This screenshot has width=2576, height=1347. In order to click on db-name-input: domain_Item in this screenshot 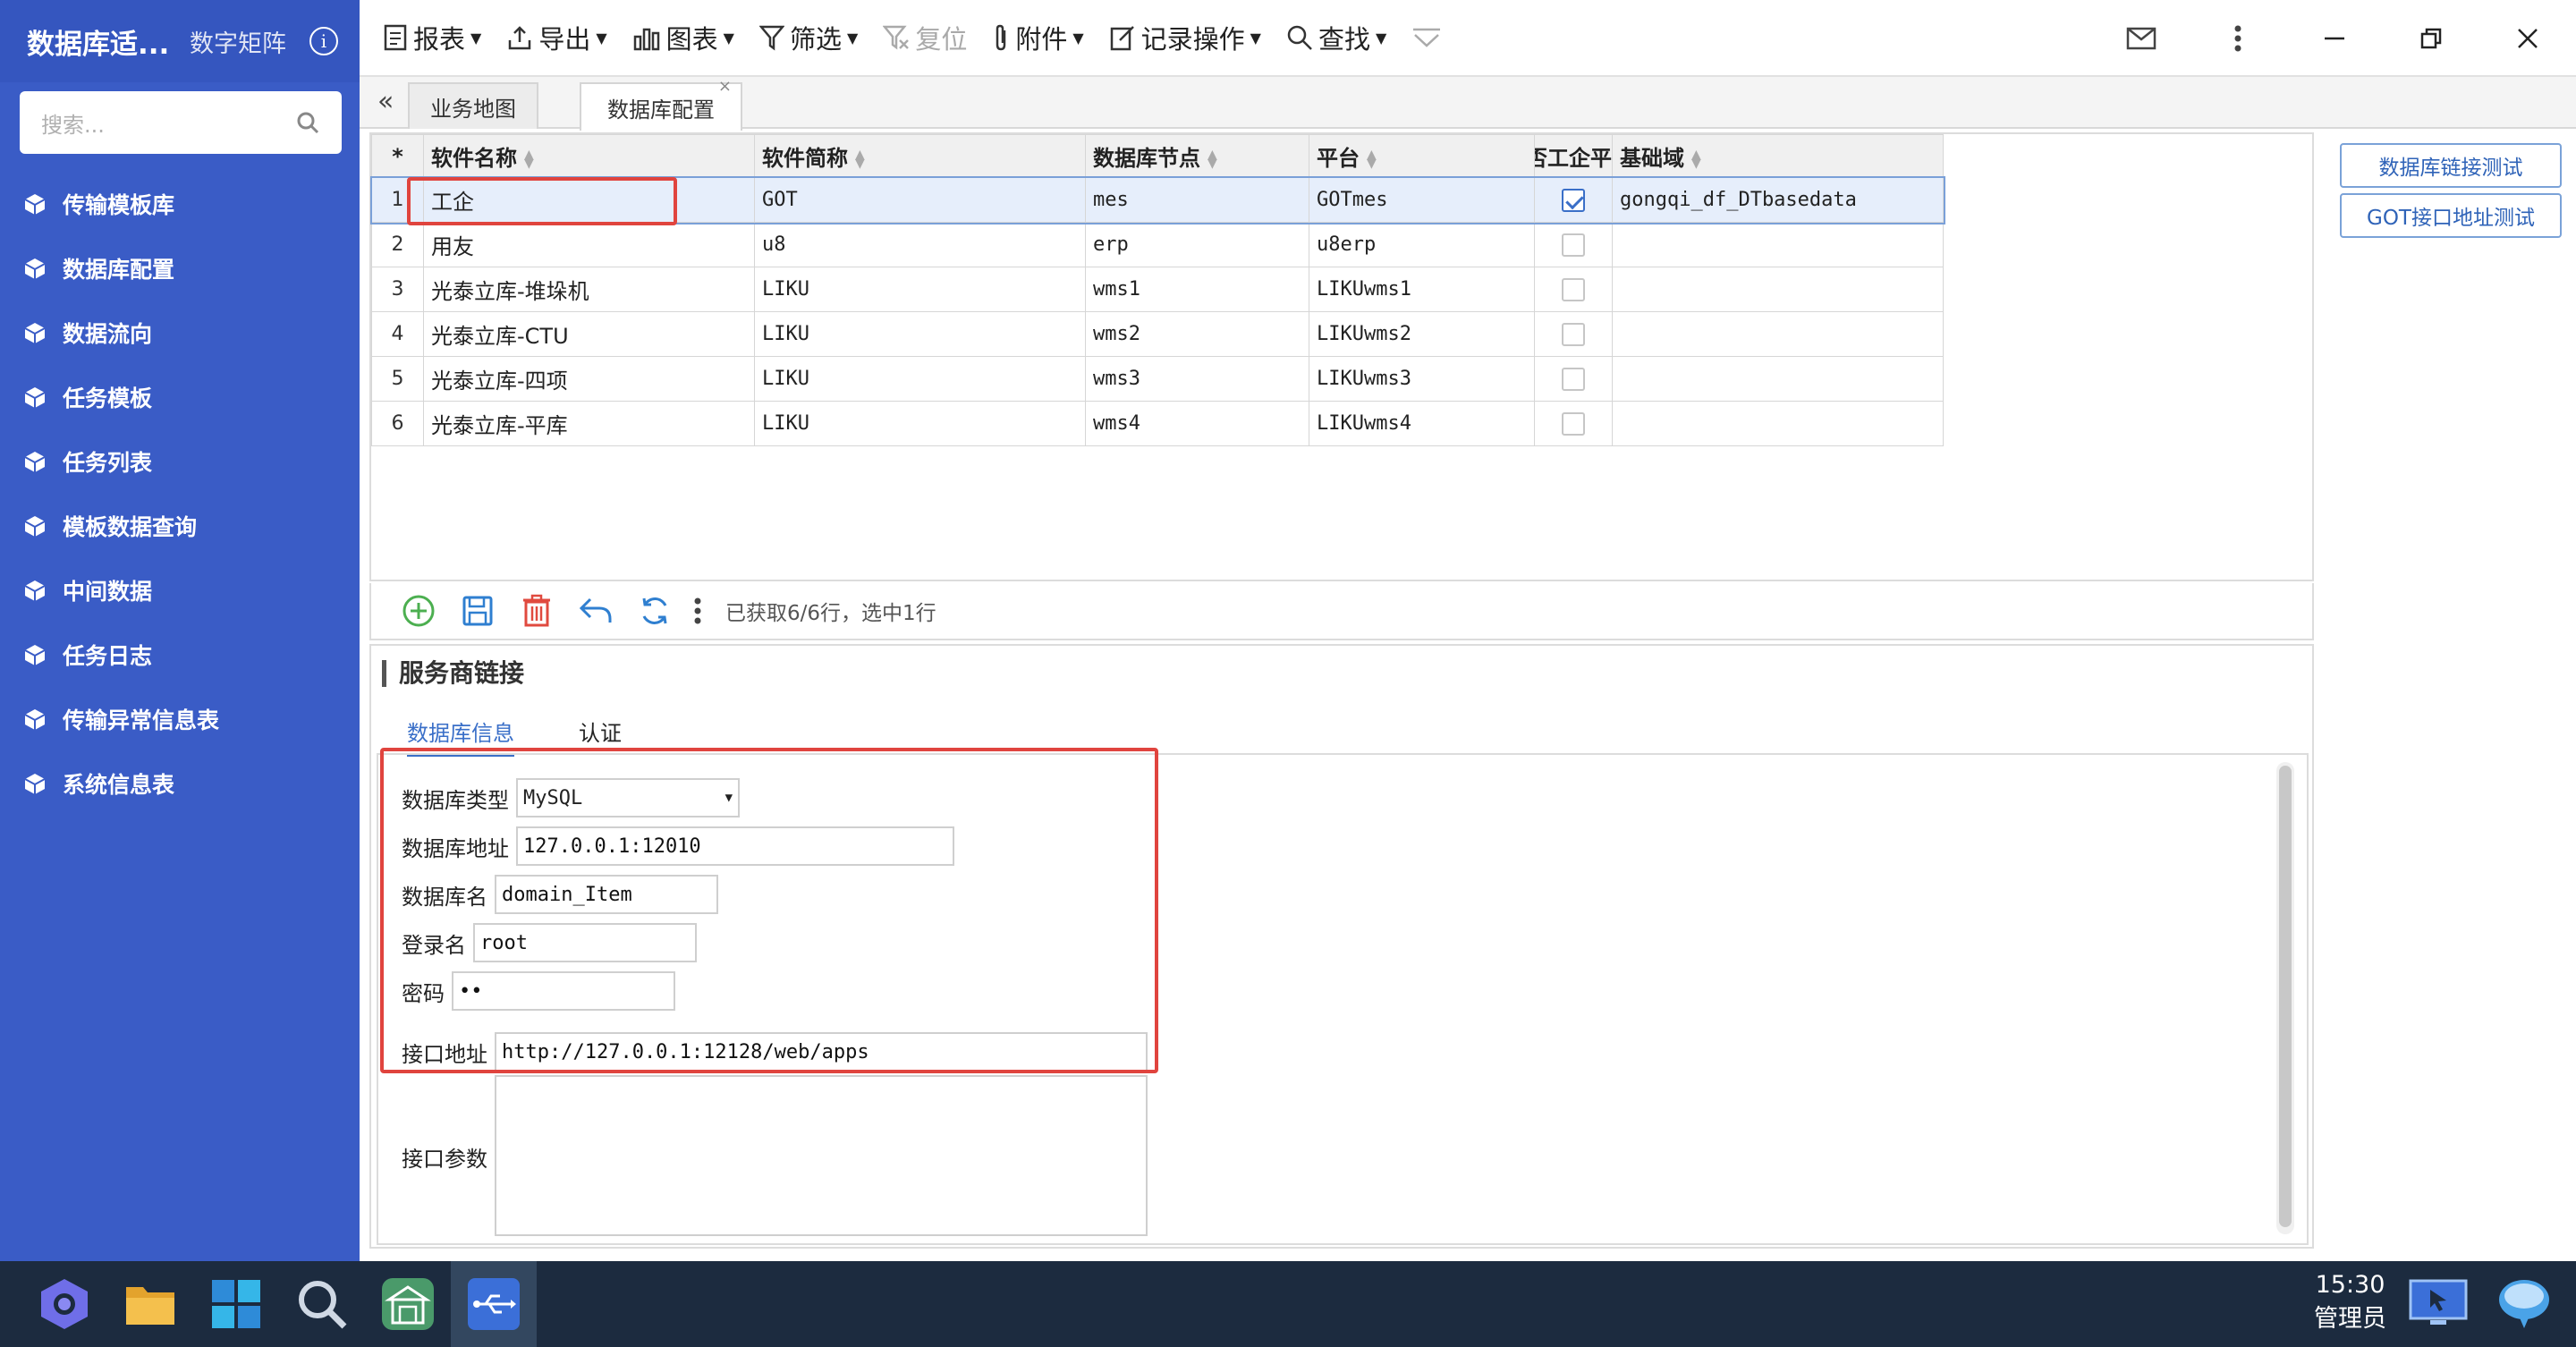, I will do `click(606, 894)`.